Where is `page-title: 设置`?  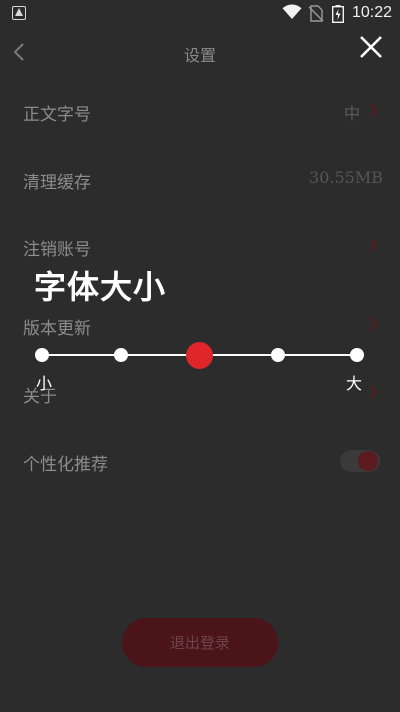
page-title: 设置 is located at coordinates (199, 55).